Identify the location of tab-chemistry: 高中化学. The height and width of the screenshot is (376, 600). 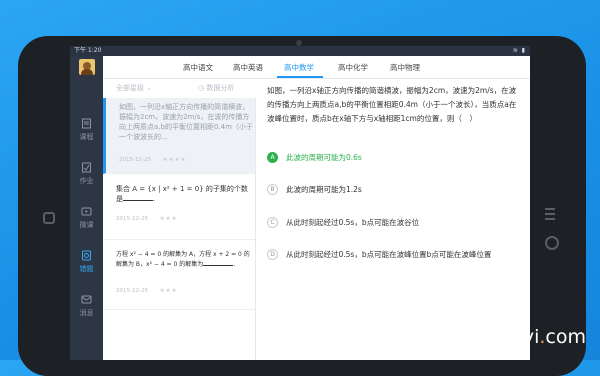
(353, 67).